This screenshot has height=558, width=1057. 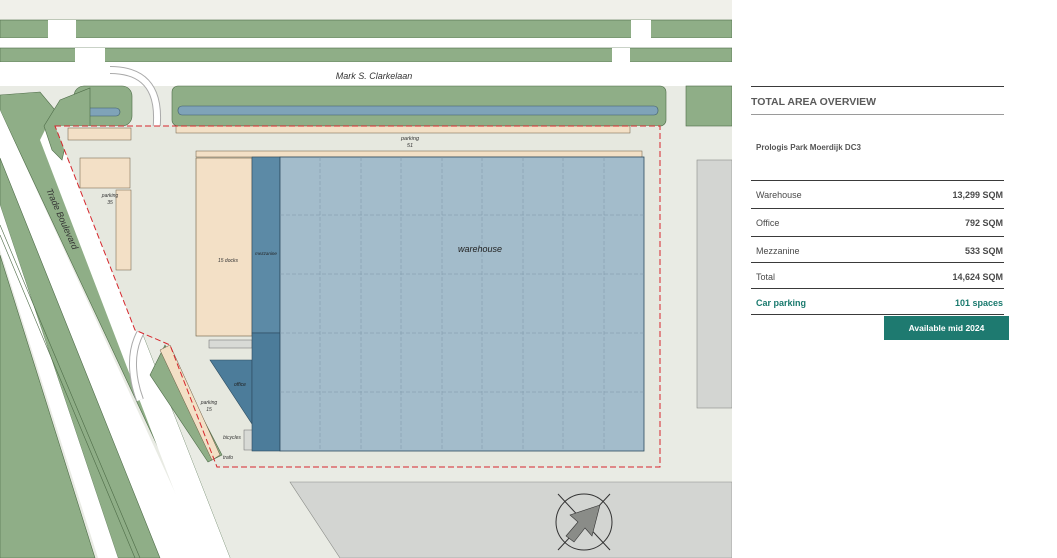 I want to click on office-label: office, so click(x=240, y=385).